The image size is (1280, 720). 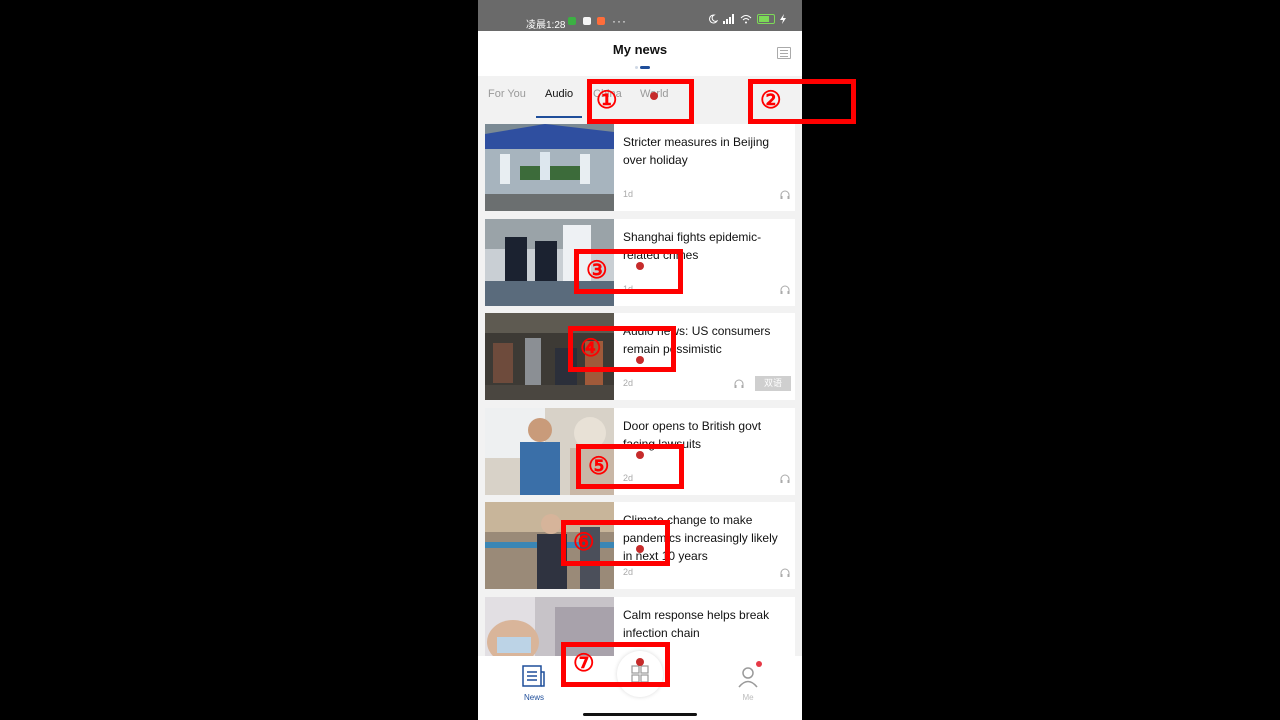 What do you see at coordinates (713, 19) in the screenshot?
I see `moon-icon` at bounding box center [713, 19].